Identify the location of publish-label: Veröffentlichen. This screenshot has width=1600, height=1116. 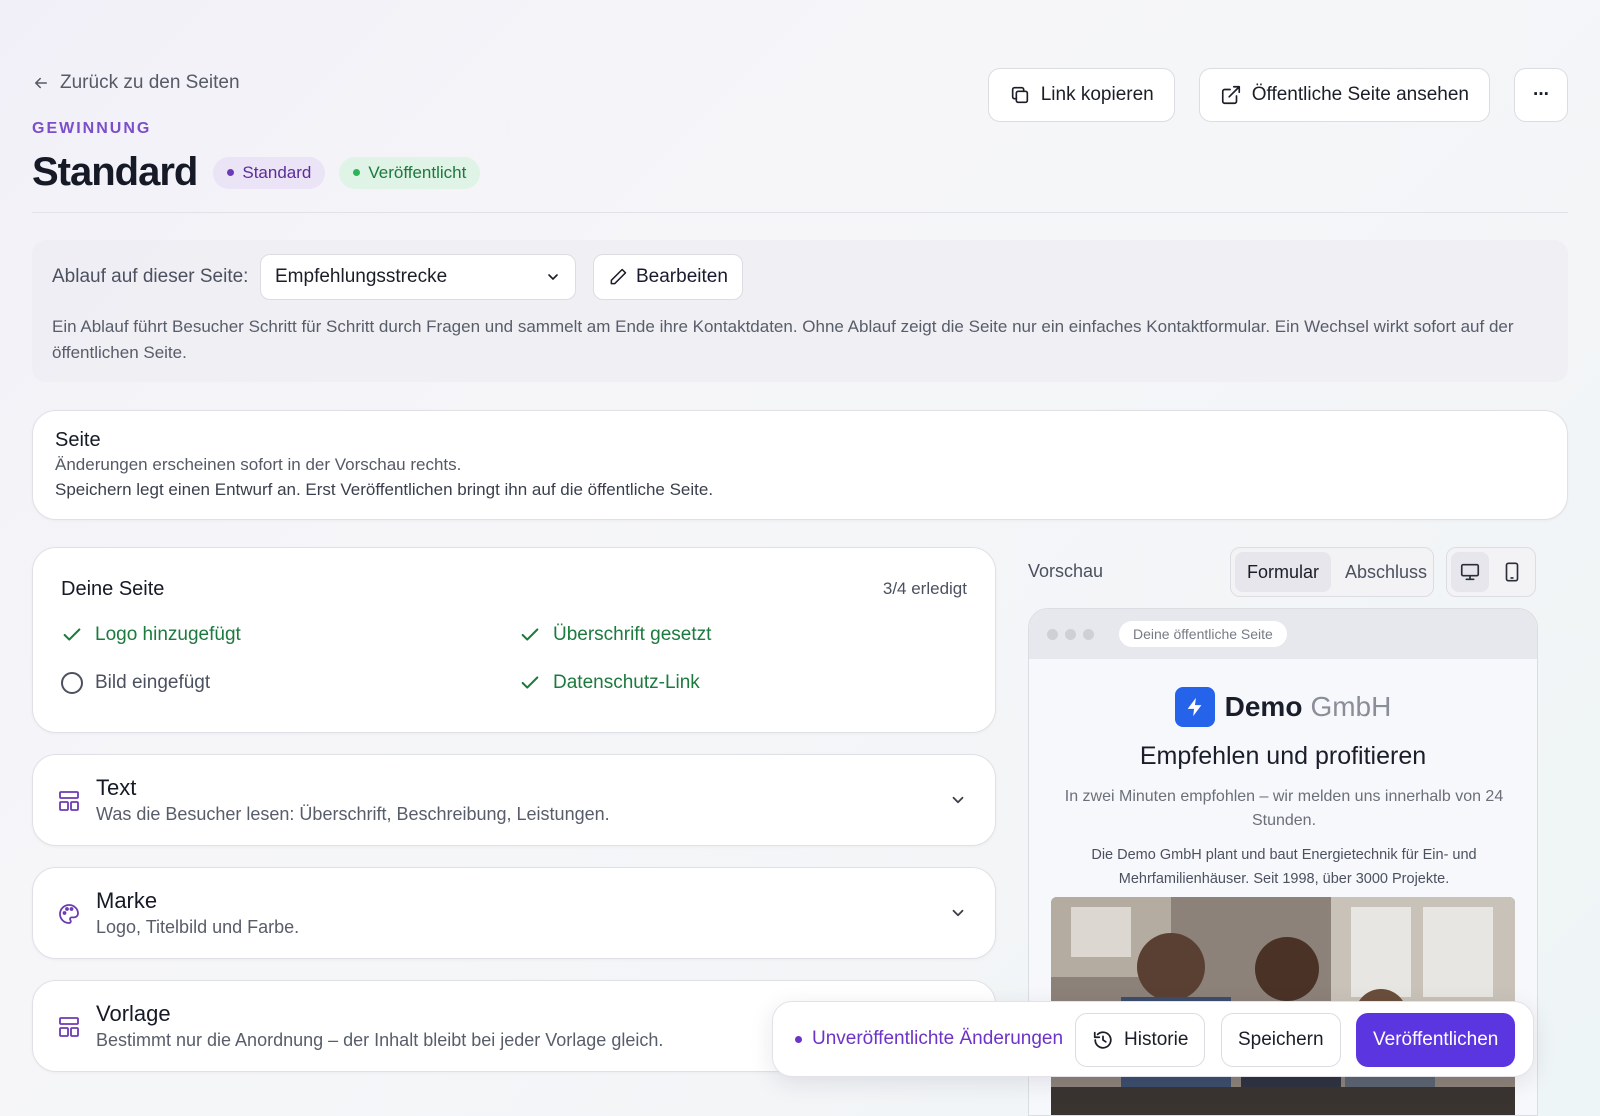
(1436, 1039).